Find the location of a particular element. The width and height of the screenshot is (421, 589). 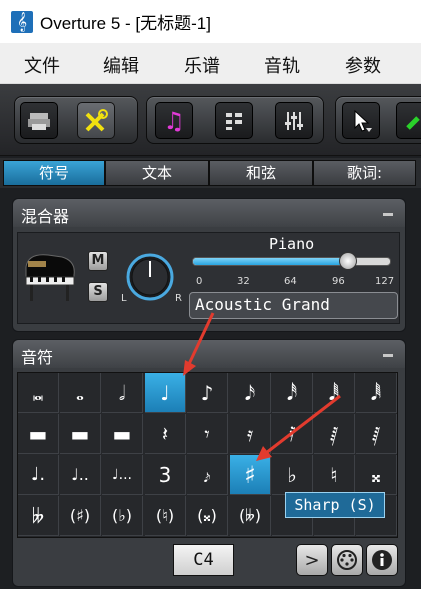

mixer-panel-header: 混合器 is located at coordinates (209, 213).